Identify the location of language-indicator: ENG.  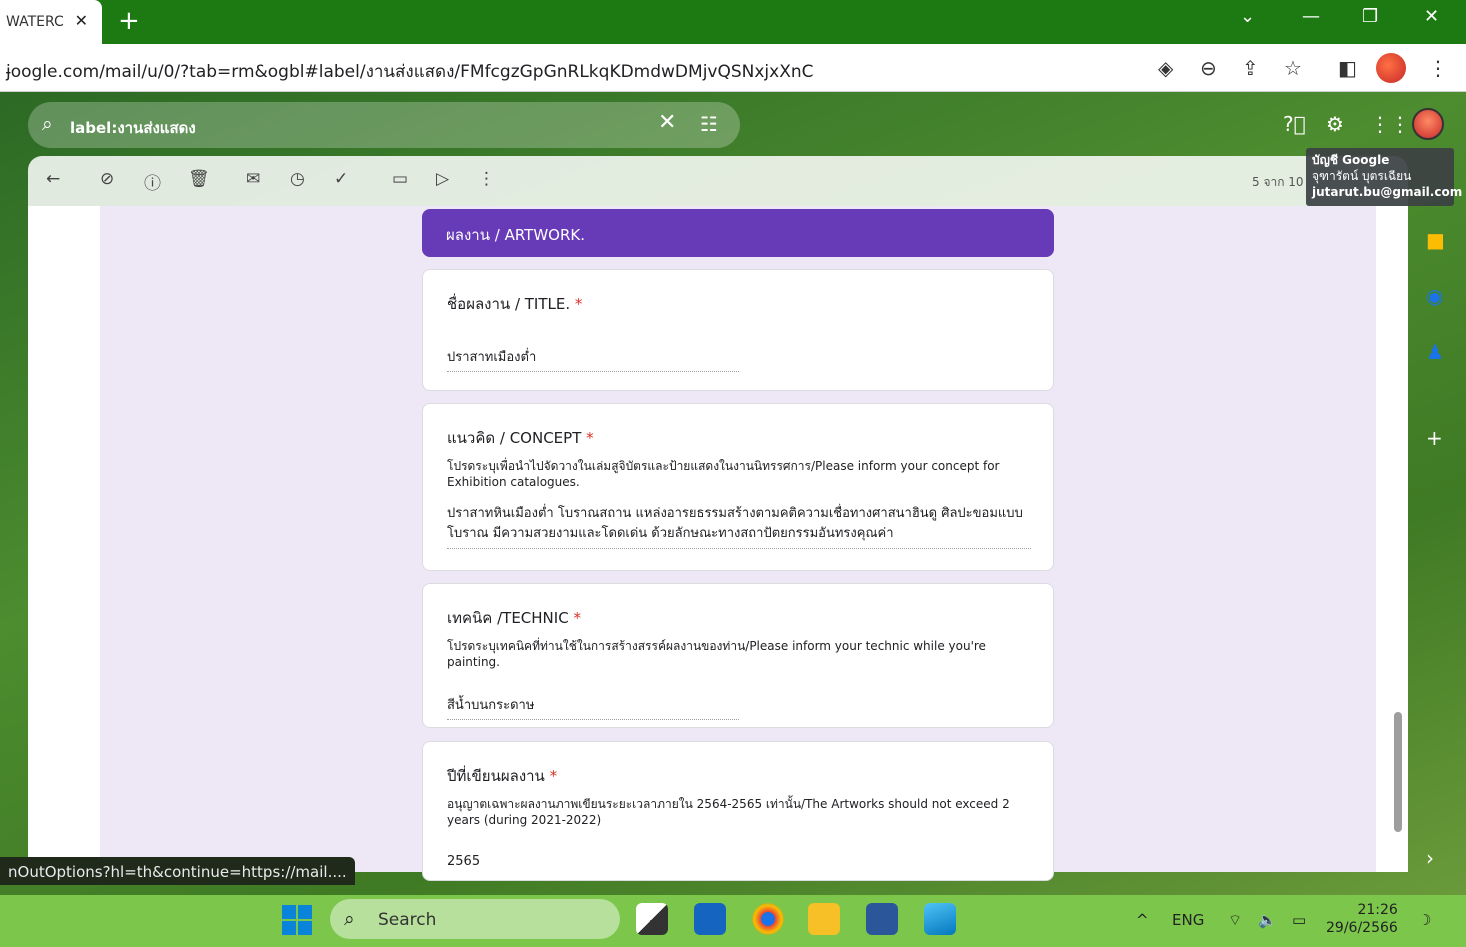
(1188, 920).